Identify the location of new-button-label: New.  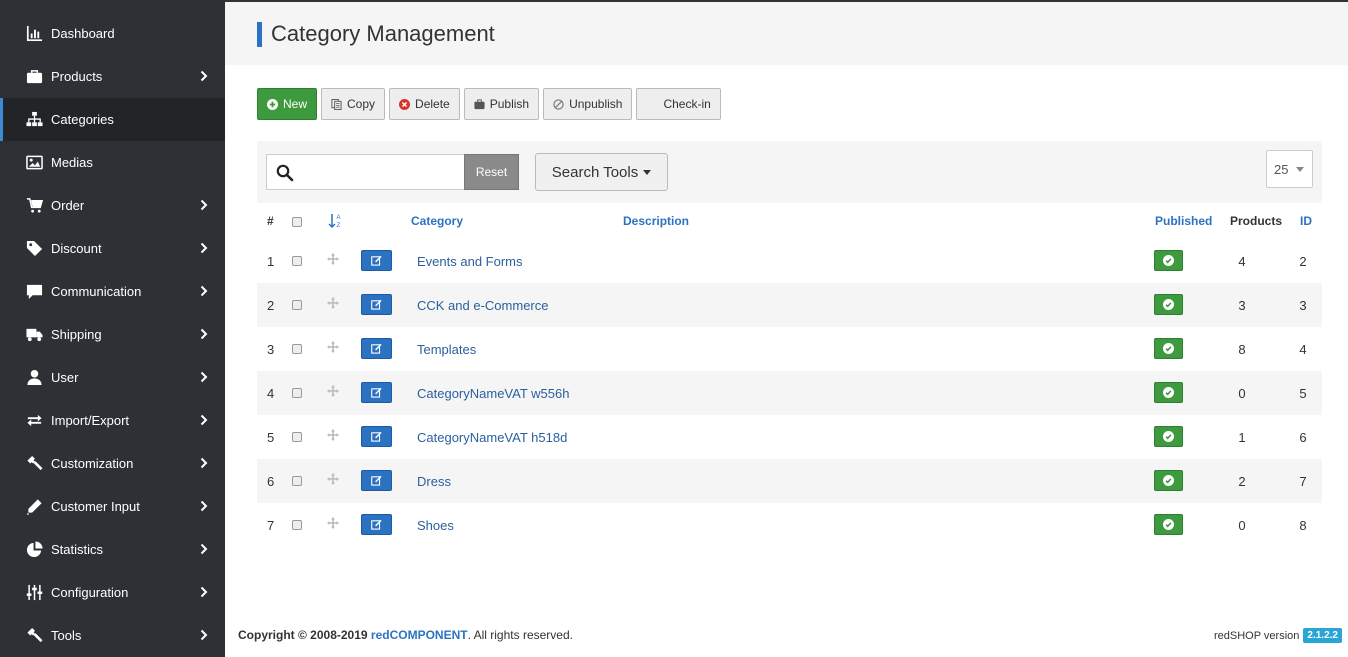
(295, 104).